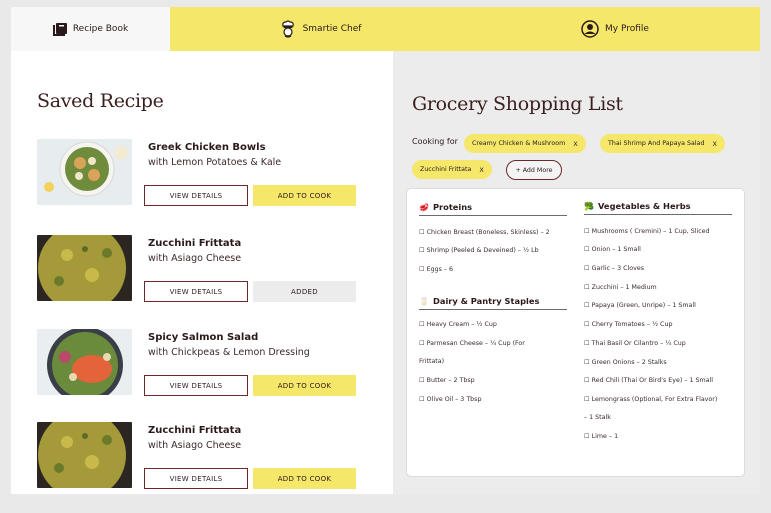 This screenshot has width=771, height=513. What do you see at coordinates (589, 206) in the screenshot?
I see `broccoli-icon: 🥦` at bounding box center [589, 206].